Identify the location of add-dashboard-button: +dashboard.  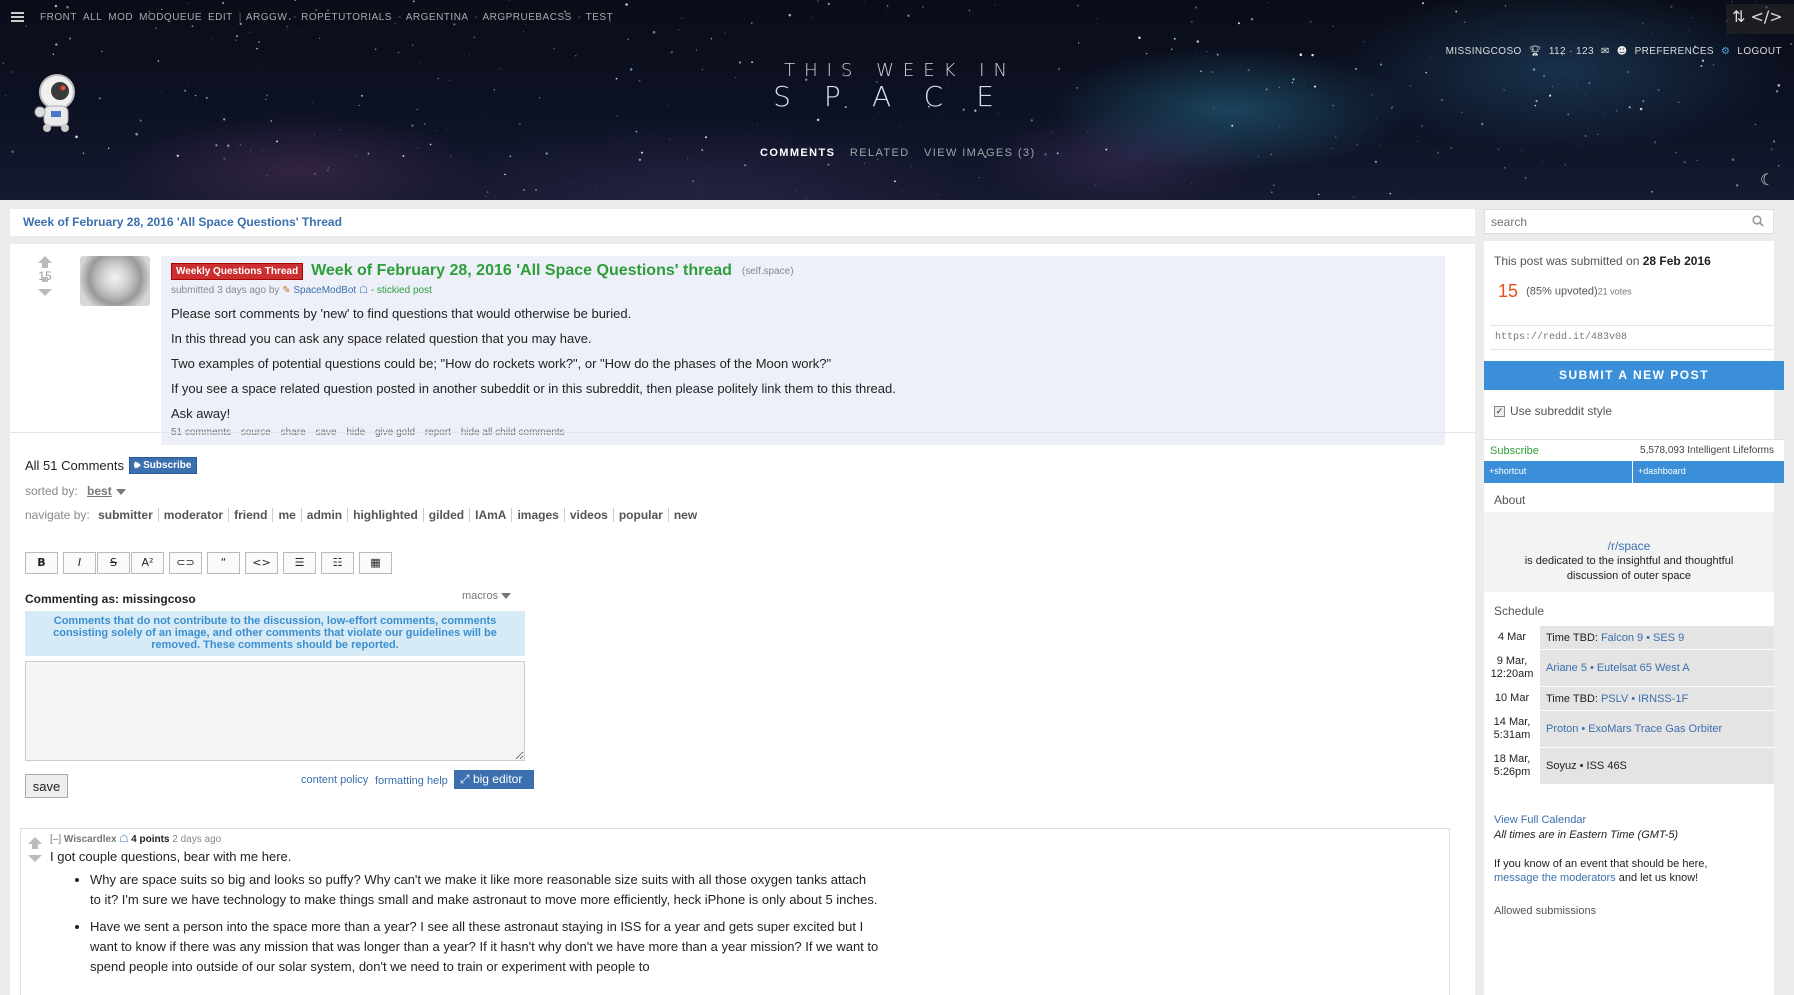
(1708, 472).